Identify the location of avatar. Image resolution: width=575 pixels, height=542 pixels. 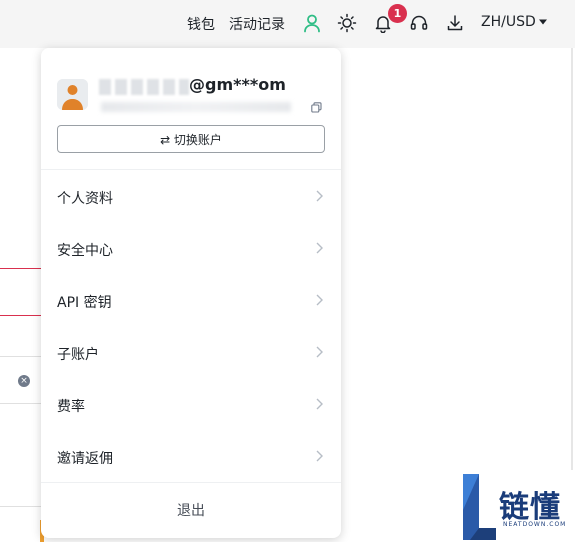
(72, 94).